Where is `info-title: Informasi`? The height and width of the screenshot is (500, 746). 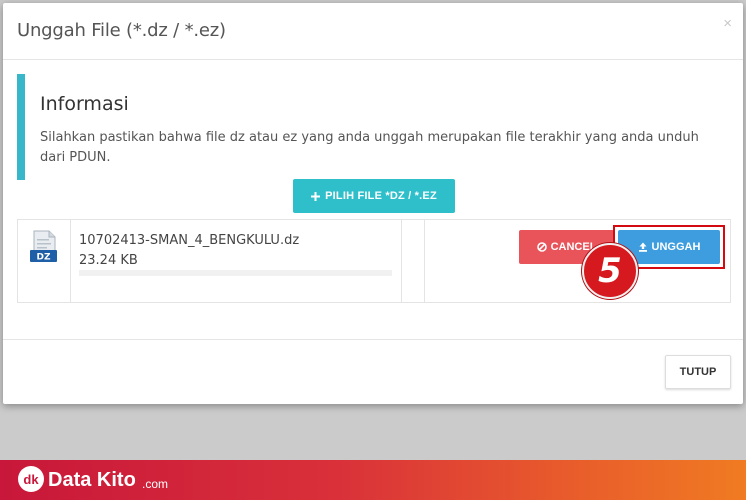
info-title: Informasi is located at coordinates (84, 104).